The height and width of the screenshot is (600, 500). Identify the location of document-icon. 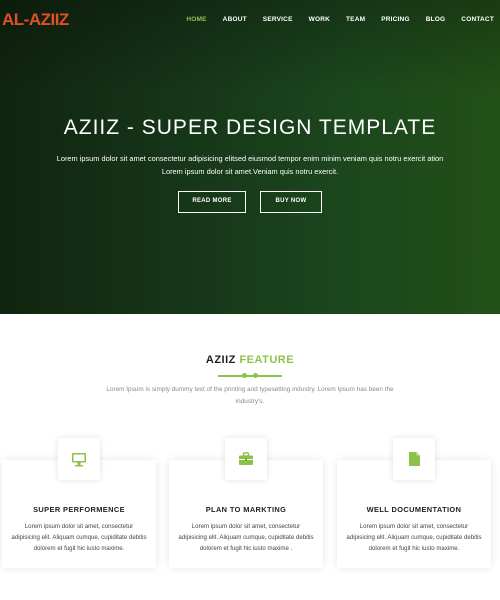
(414, 459).